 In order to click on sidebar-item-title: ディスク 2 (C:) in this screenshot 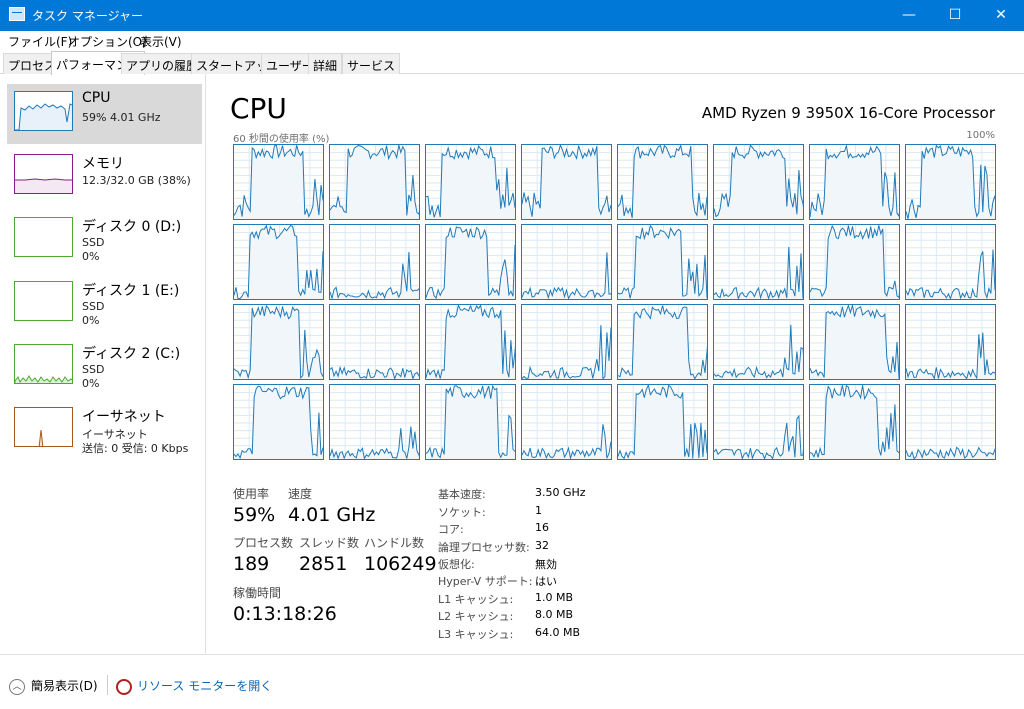, I will do `click(131, 354)`.